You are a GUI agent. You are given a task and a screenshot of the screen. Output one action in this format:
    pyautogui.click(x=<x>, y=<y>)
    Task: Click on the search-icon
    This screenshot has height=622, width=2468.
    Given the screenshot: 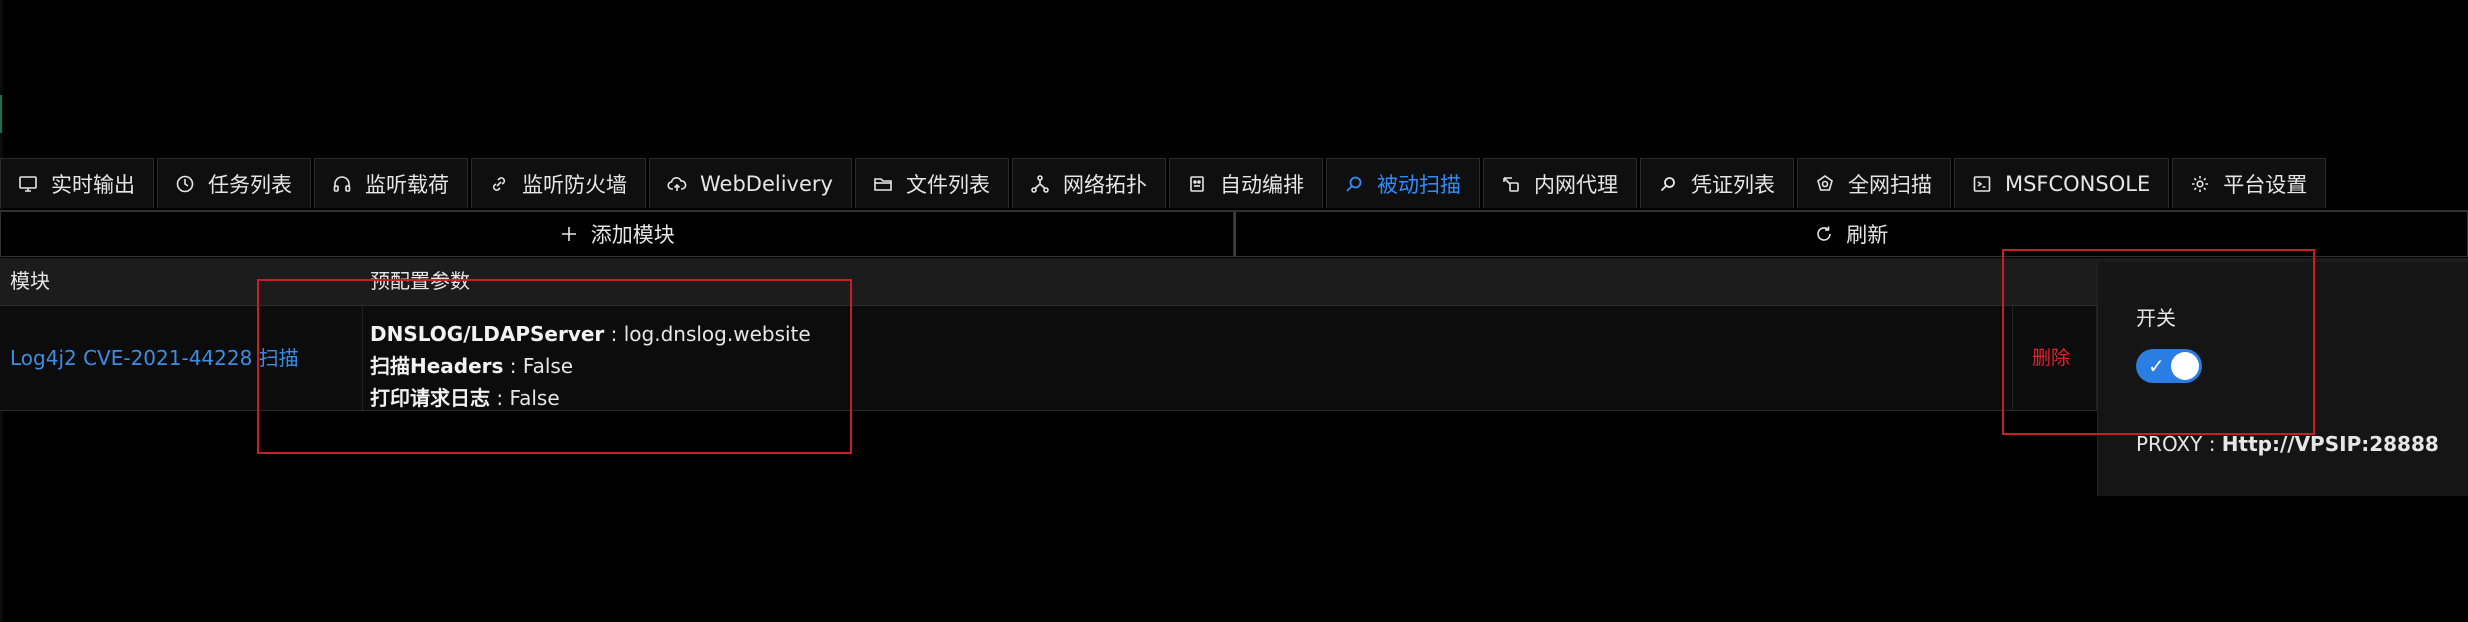 What is the action you would take?
    pyautogui.click(x=1354, y=184)
    